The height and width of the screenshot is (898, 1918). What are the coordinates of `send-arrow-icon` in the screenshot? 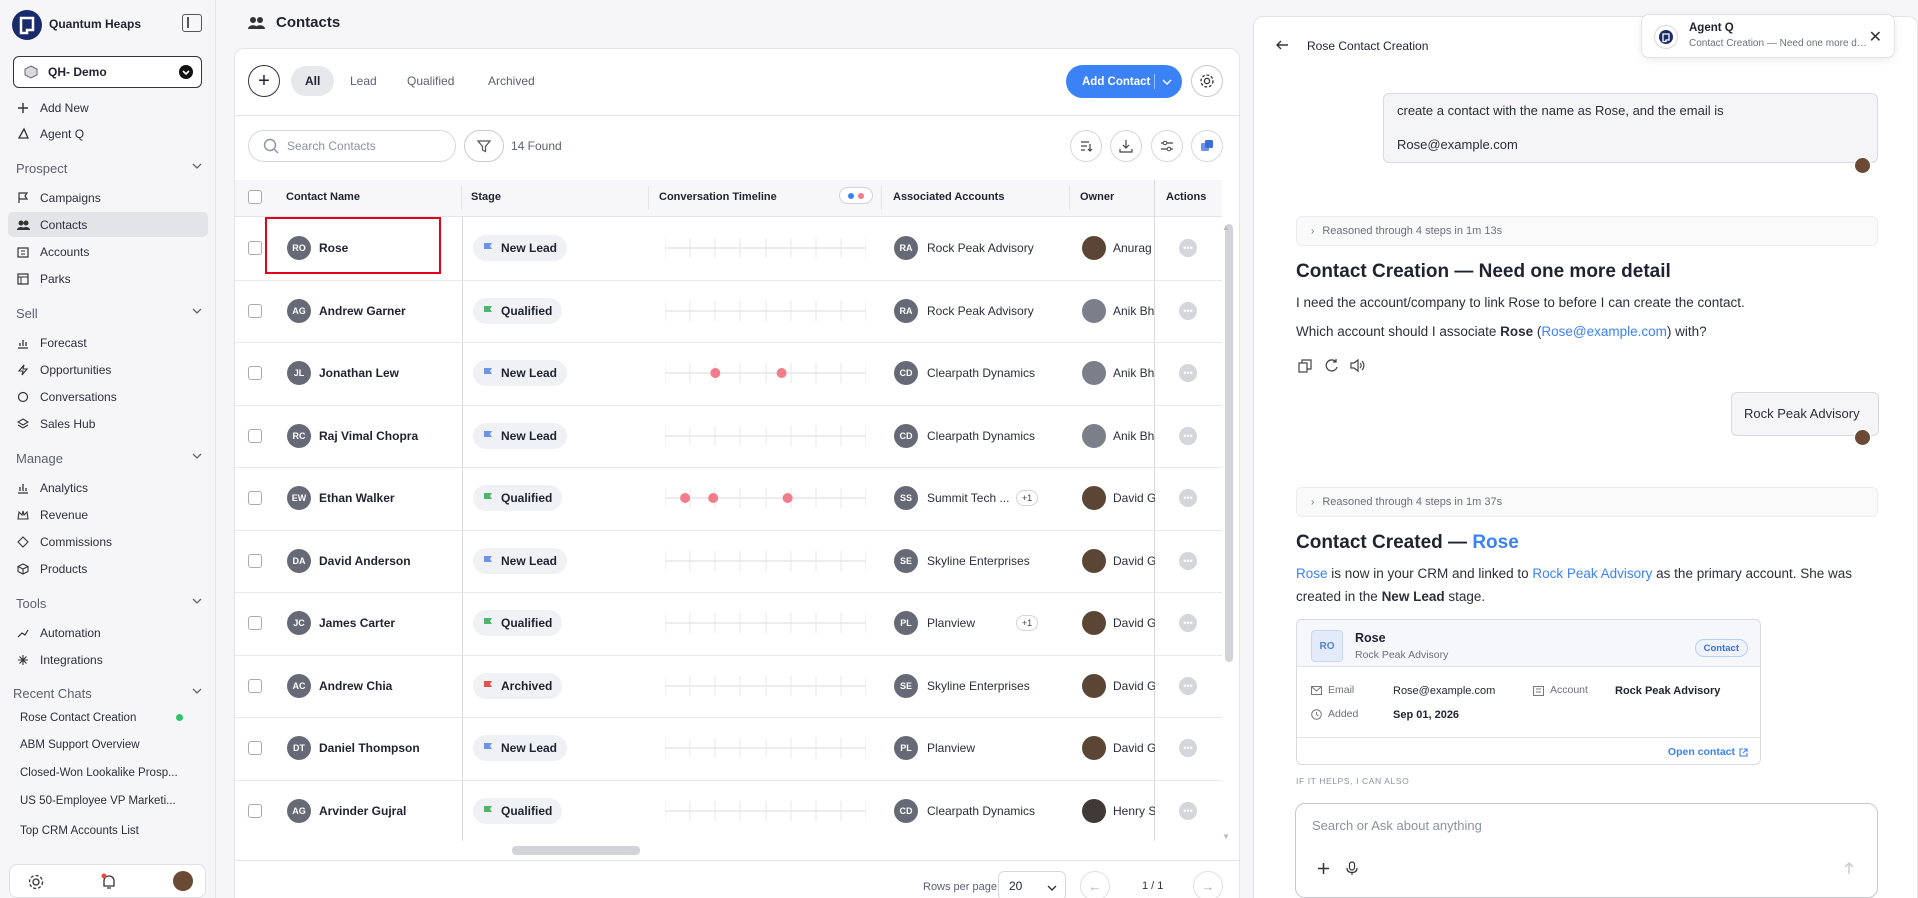 It's located at (1849, 868).